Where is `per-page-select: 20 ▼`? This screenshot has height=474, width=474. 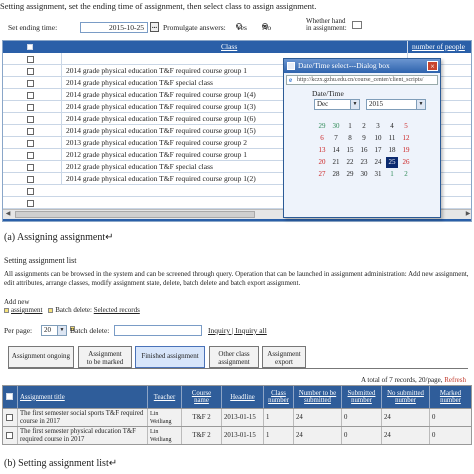 per-page-select: 20 ▼ is located at coordinates (54, 330).